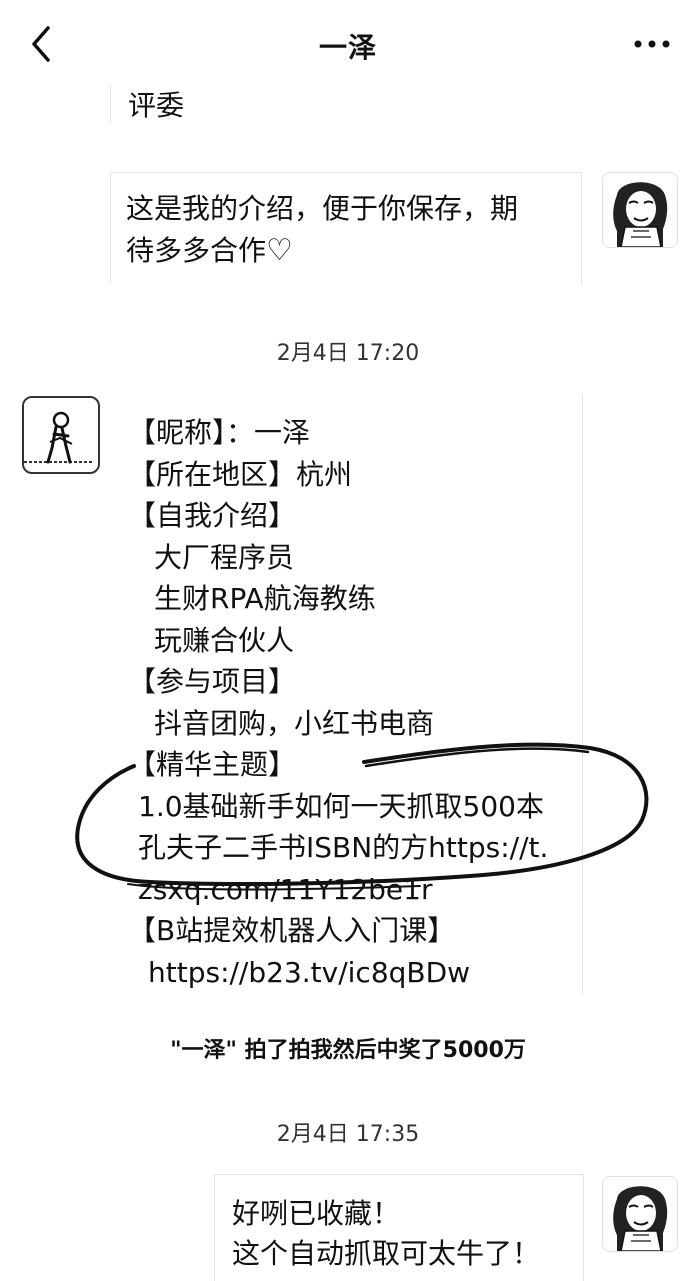  What do you see at coordinates (338, 848) in the screenshot?
I see `profile-highlight-link: 孔夫子二手书ISBN的方https://t.` at bounding box center [338, 848].